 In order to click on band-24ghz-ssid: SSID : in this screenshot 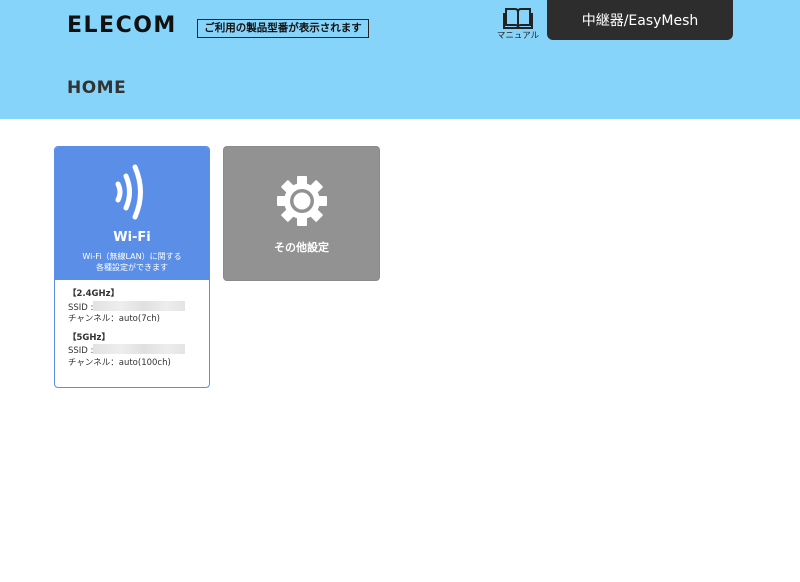, I will do `click(135, 307)`.